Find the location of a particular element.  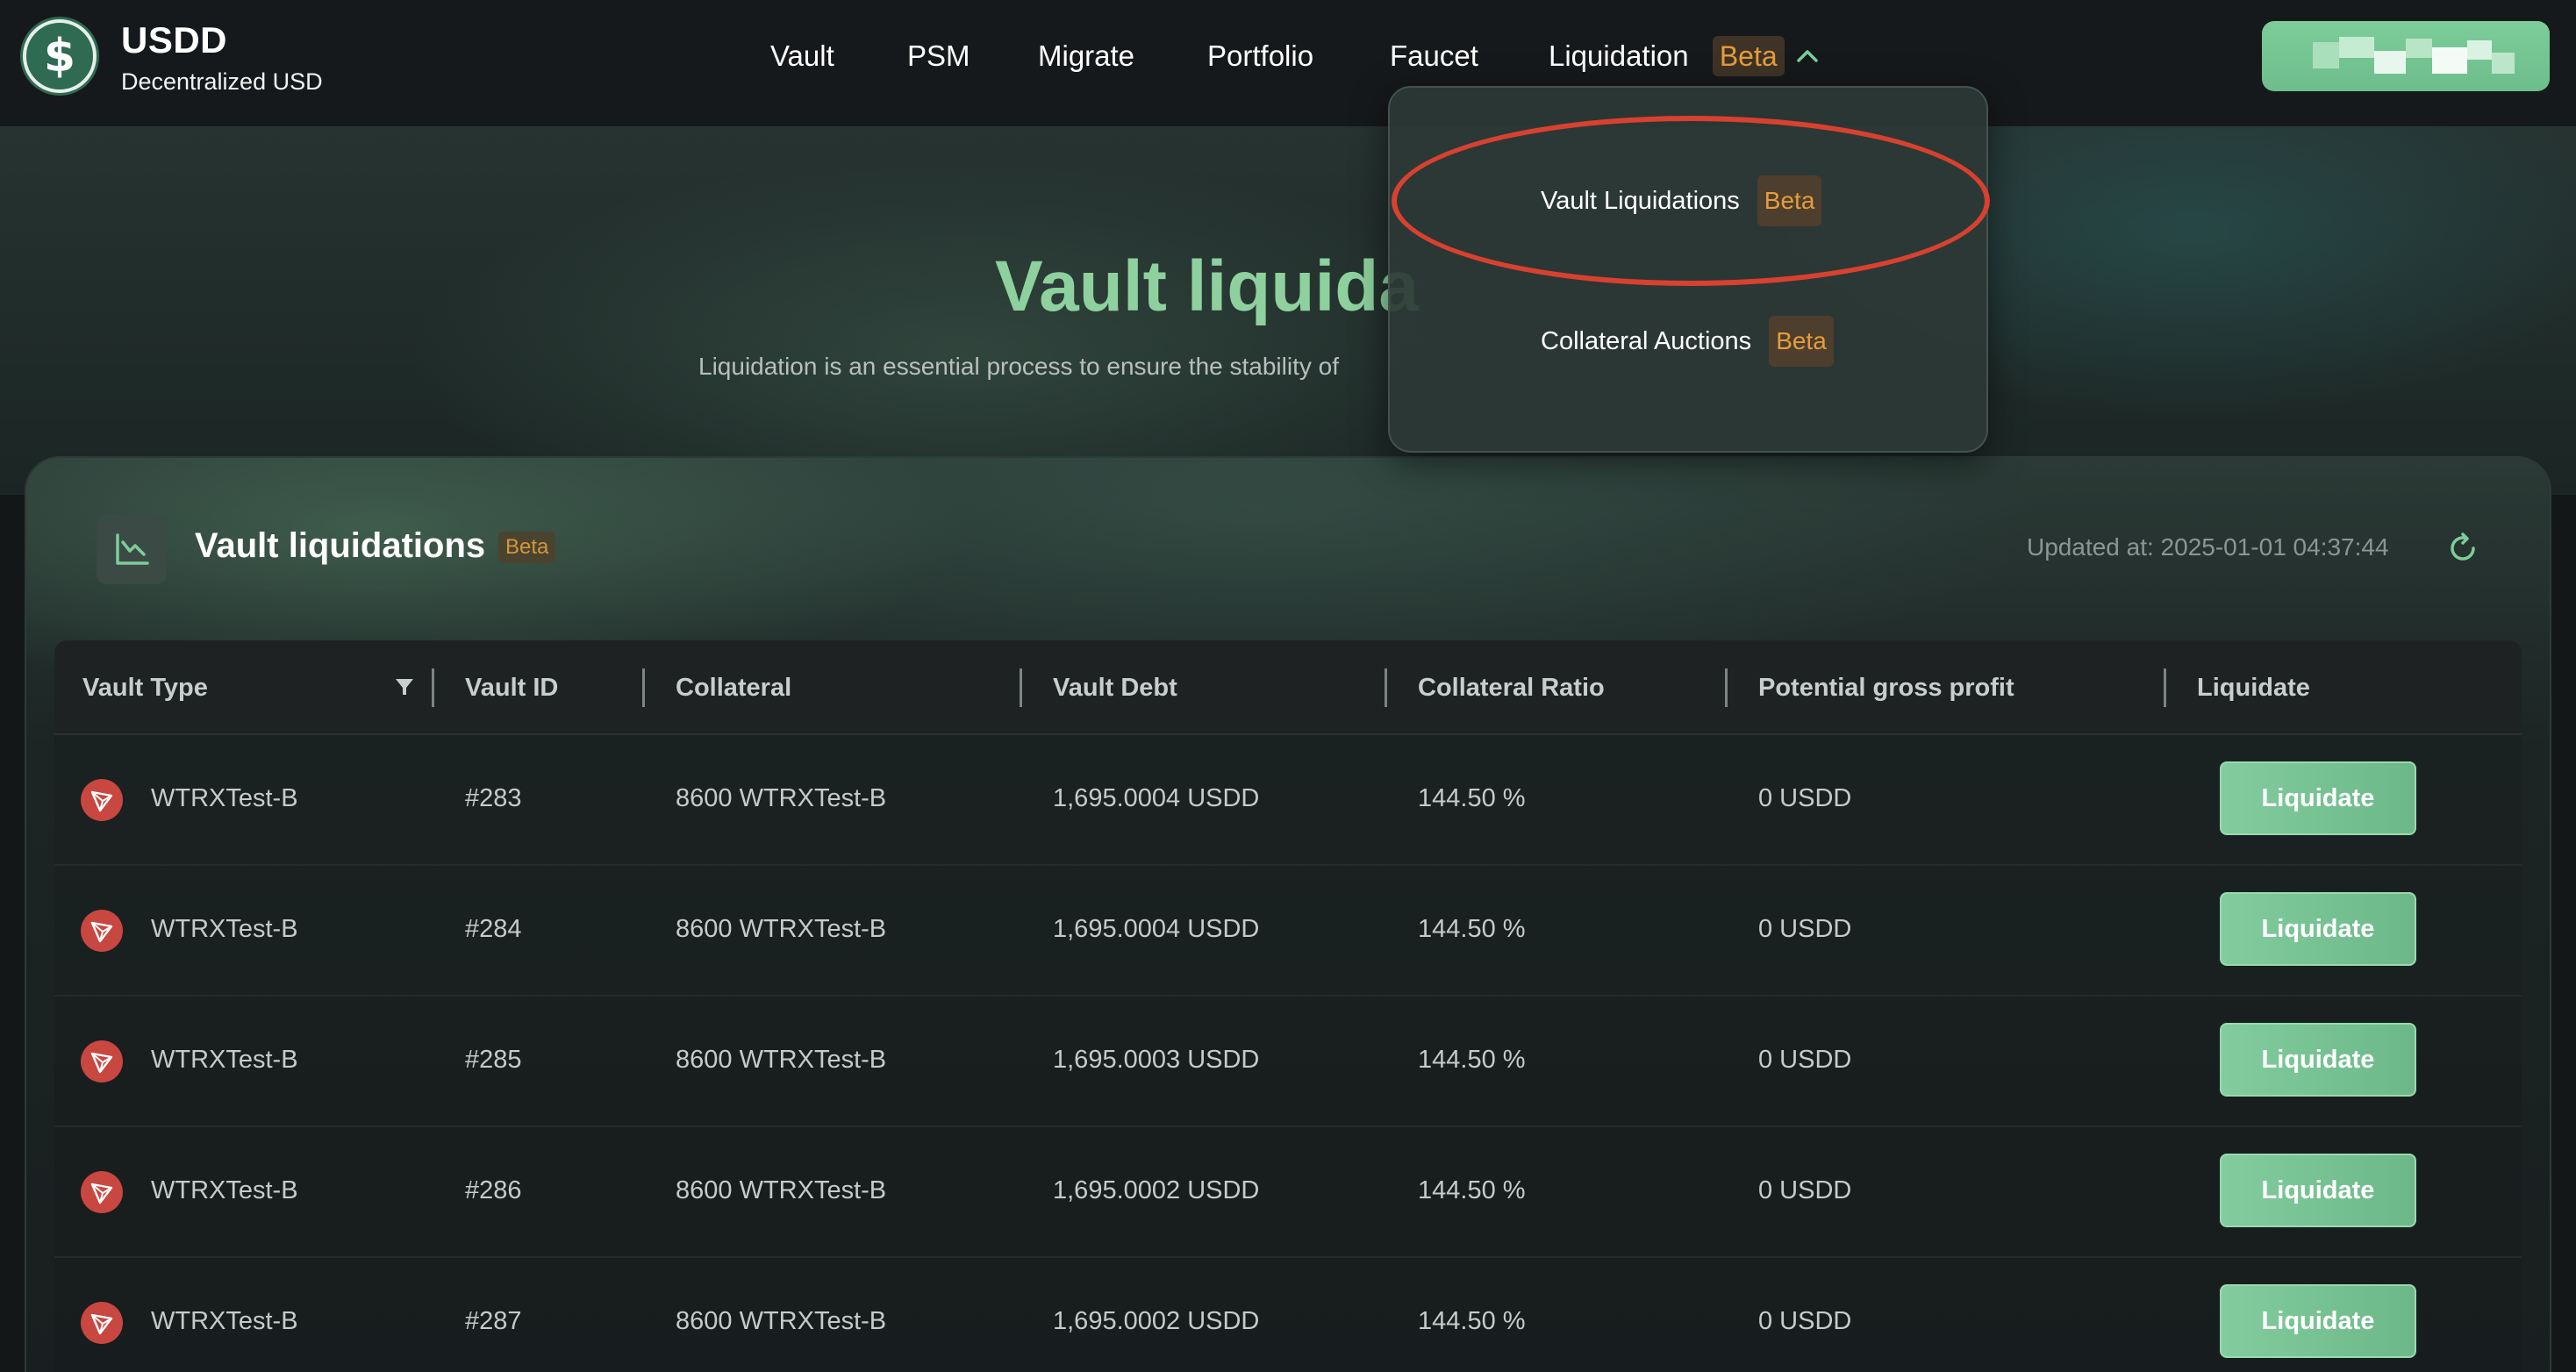

column-header-collateral-ratio: Collateral Ratio is located at coordinates (1511, 688).